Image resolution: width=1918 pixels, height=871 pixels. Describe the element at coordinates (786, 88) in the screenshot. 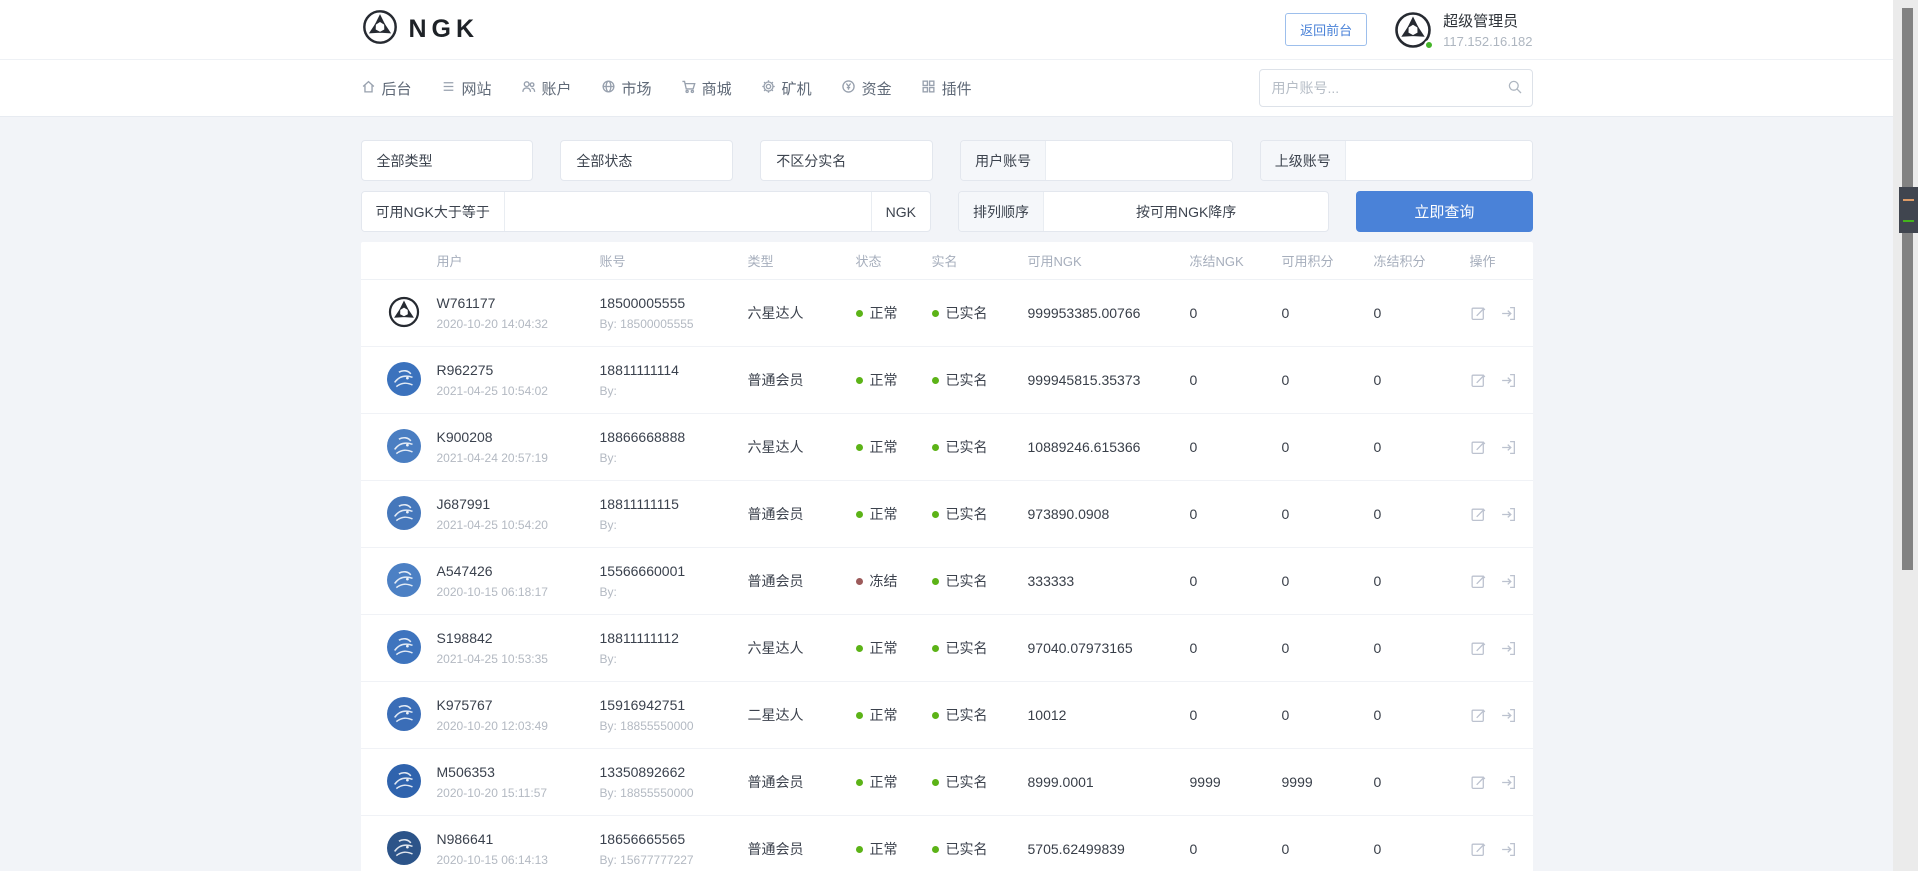

I see `nav-item-miner: 矿机` at that location.